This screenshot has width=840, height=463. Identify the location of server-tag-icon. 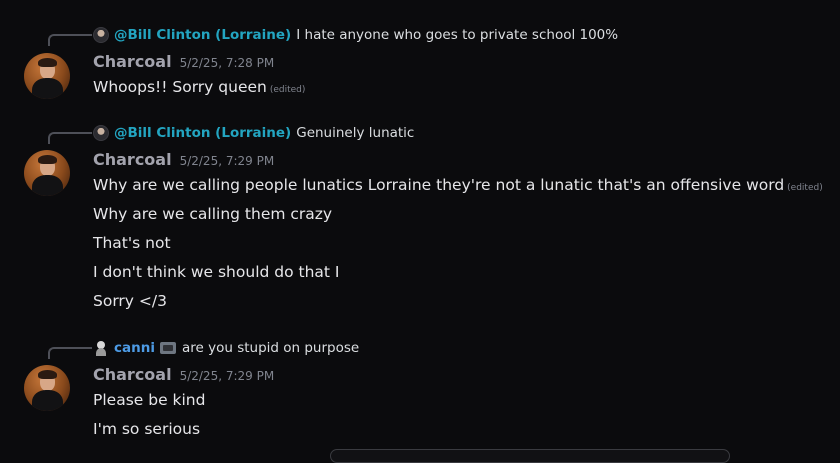
(167, 348).